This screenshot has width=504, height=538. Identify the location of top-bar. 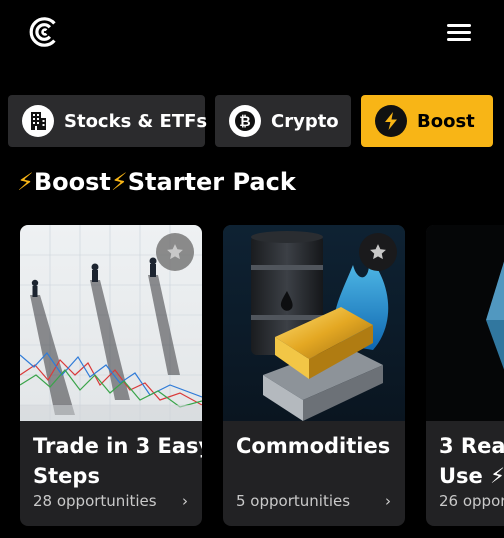
(252, 35).